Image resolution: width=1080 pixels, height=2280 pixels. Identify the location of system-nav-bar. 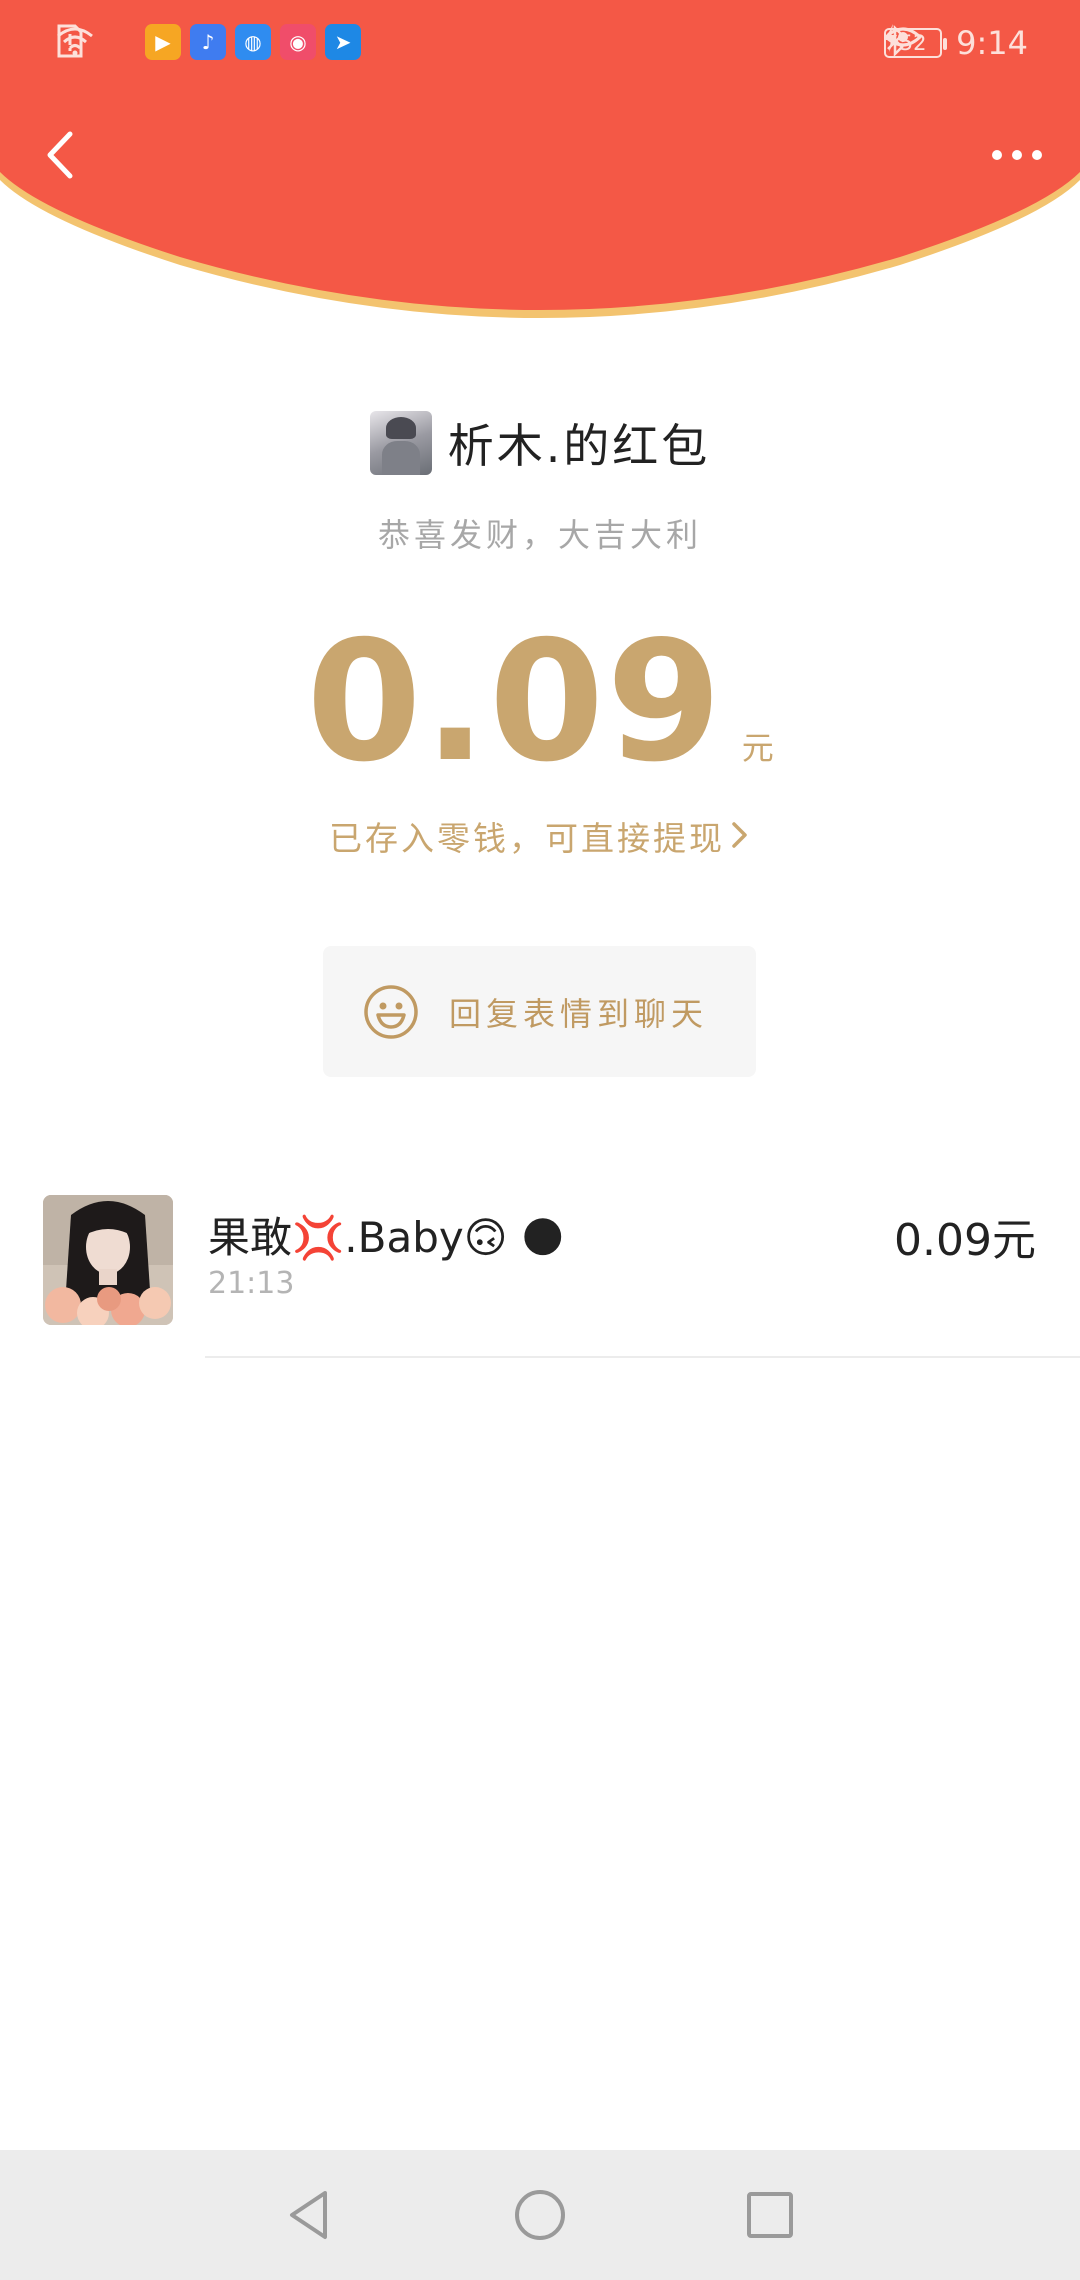
(540, 2215).